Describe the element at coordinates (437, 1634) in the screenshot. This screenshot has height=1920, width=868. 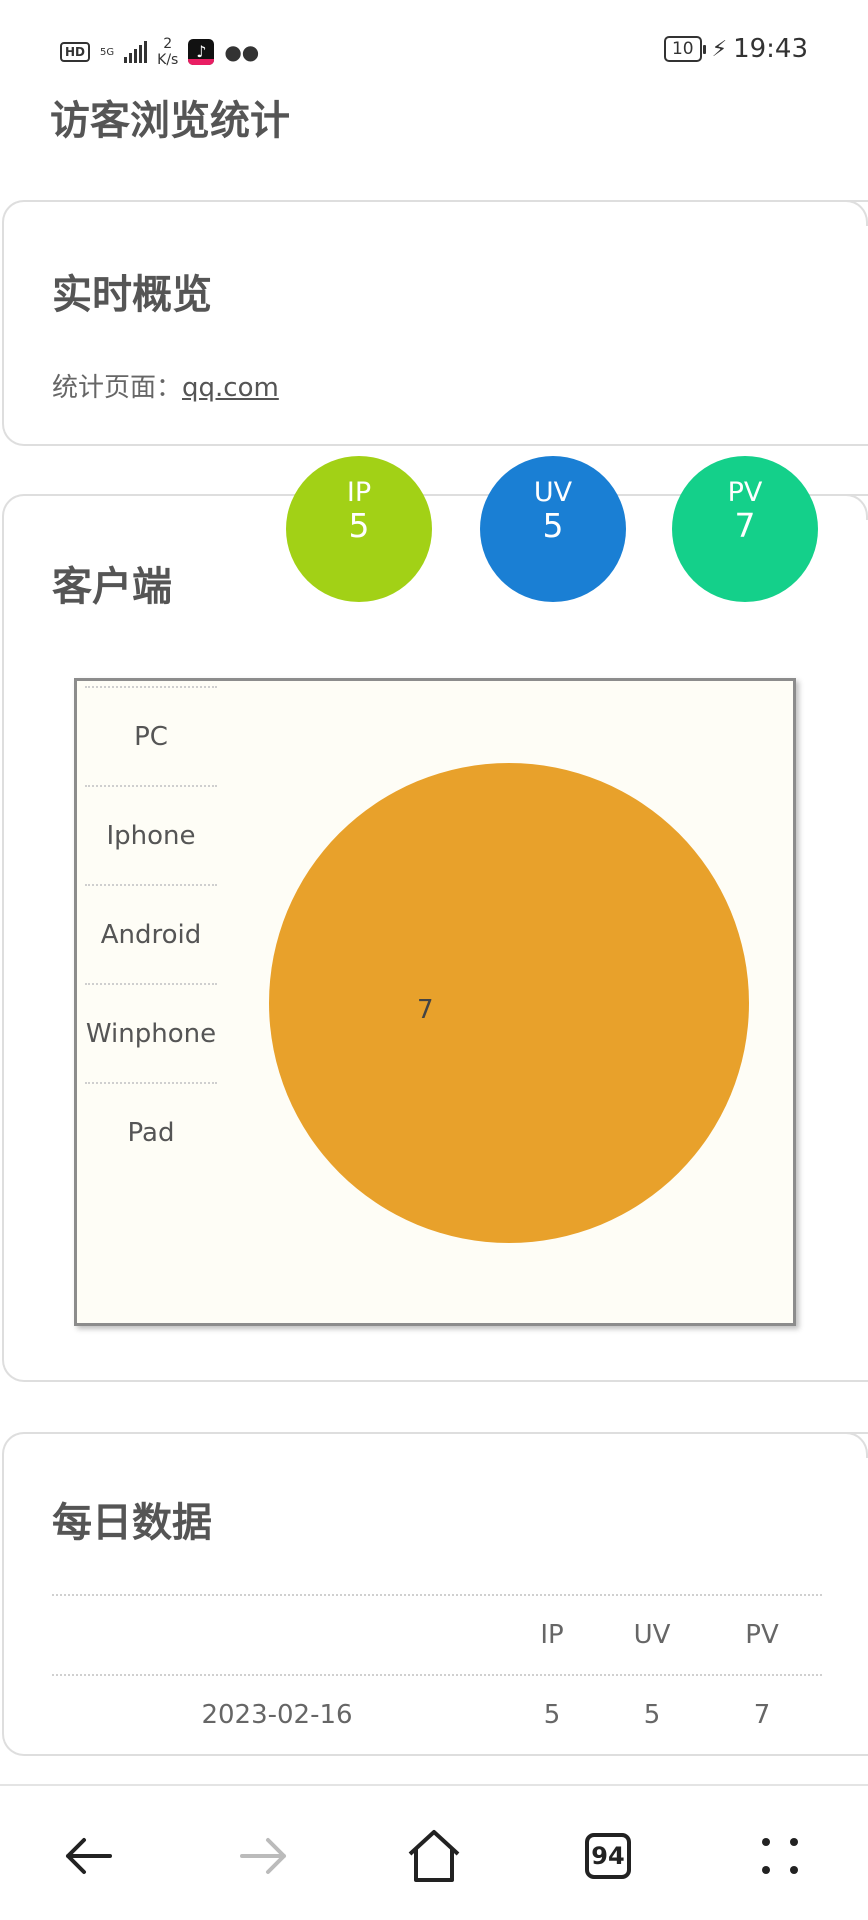
I see `table-header: IP UV PV` at that location.